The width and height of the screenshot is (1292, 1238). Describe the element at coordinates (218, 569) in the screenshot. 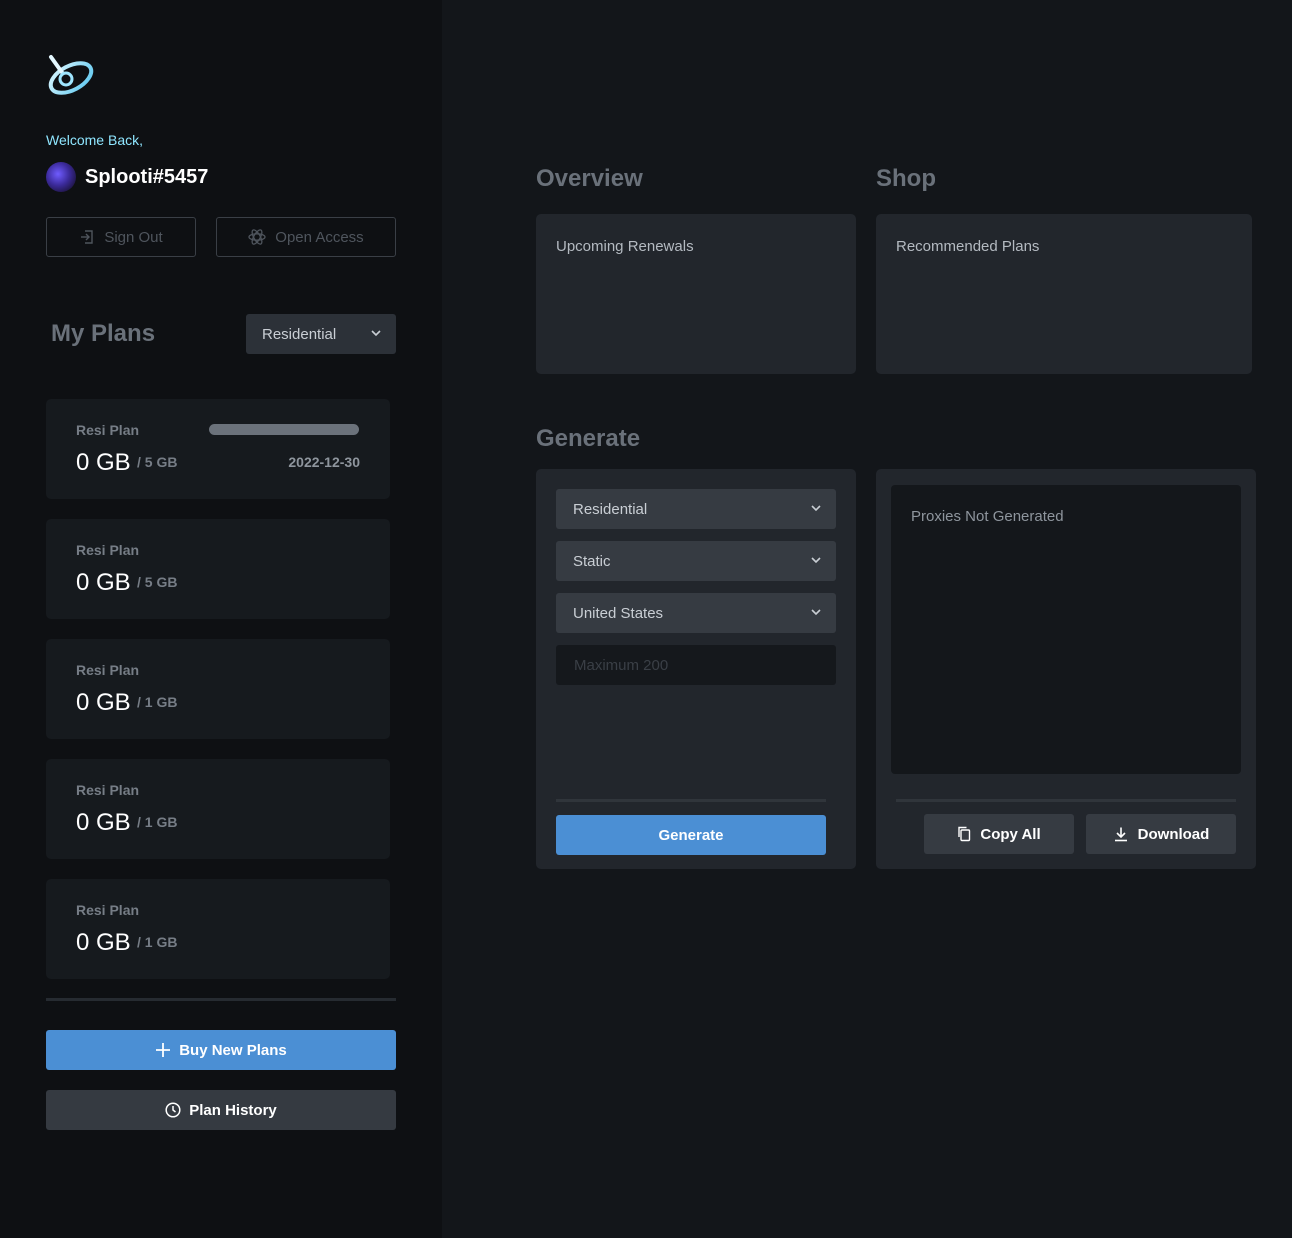

I see `plan-card: Resi Plan 0 GB / 5 GB` at that location.